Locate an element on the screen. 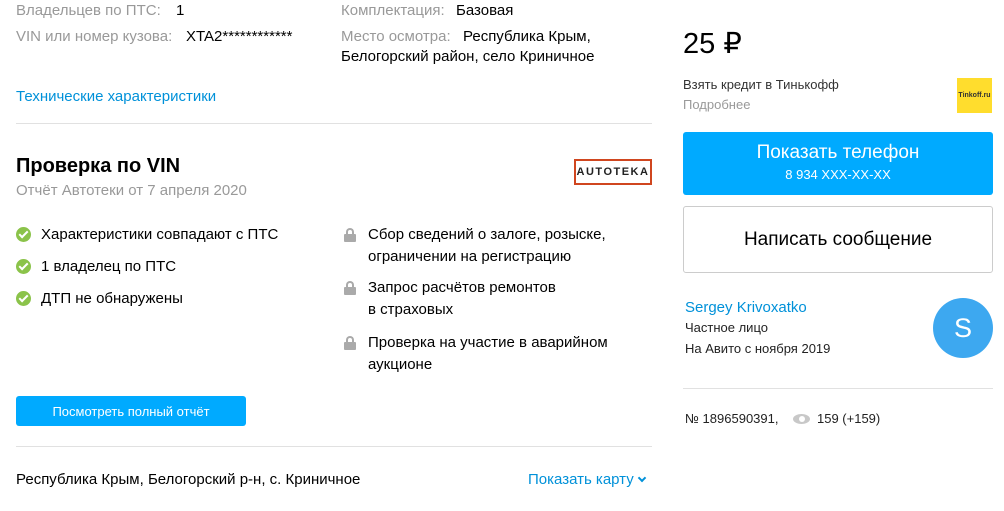 Image resolution: width=1004 pixels, height=511 pixels. show-map-label: Показать карту is located at coordinates (581, 479).